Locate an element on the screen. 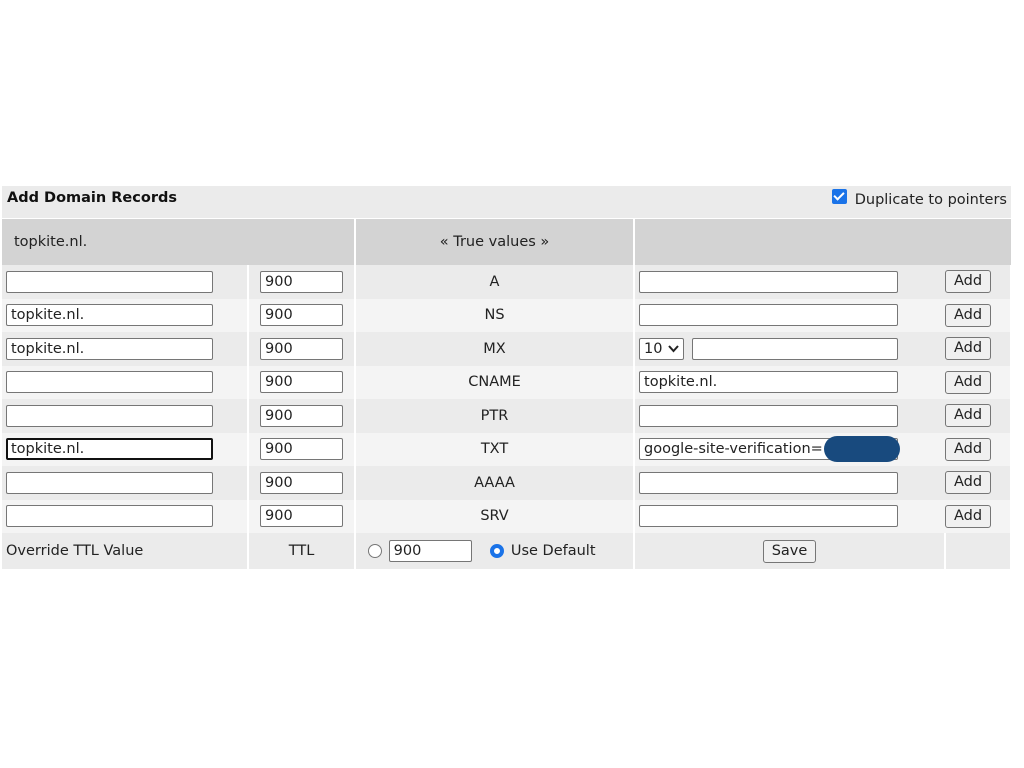 This screenshot has width=1024, height=768. duplicate-to-pointers-option: Duplicate to pointers is located at coordinates (919, 198).